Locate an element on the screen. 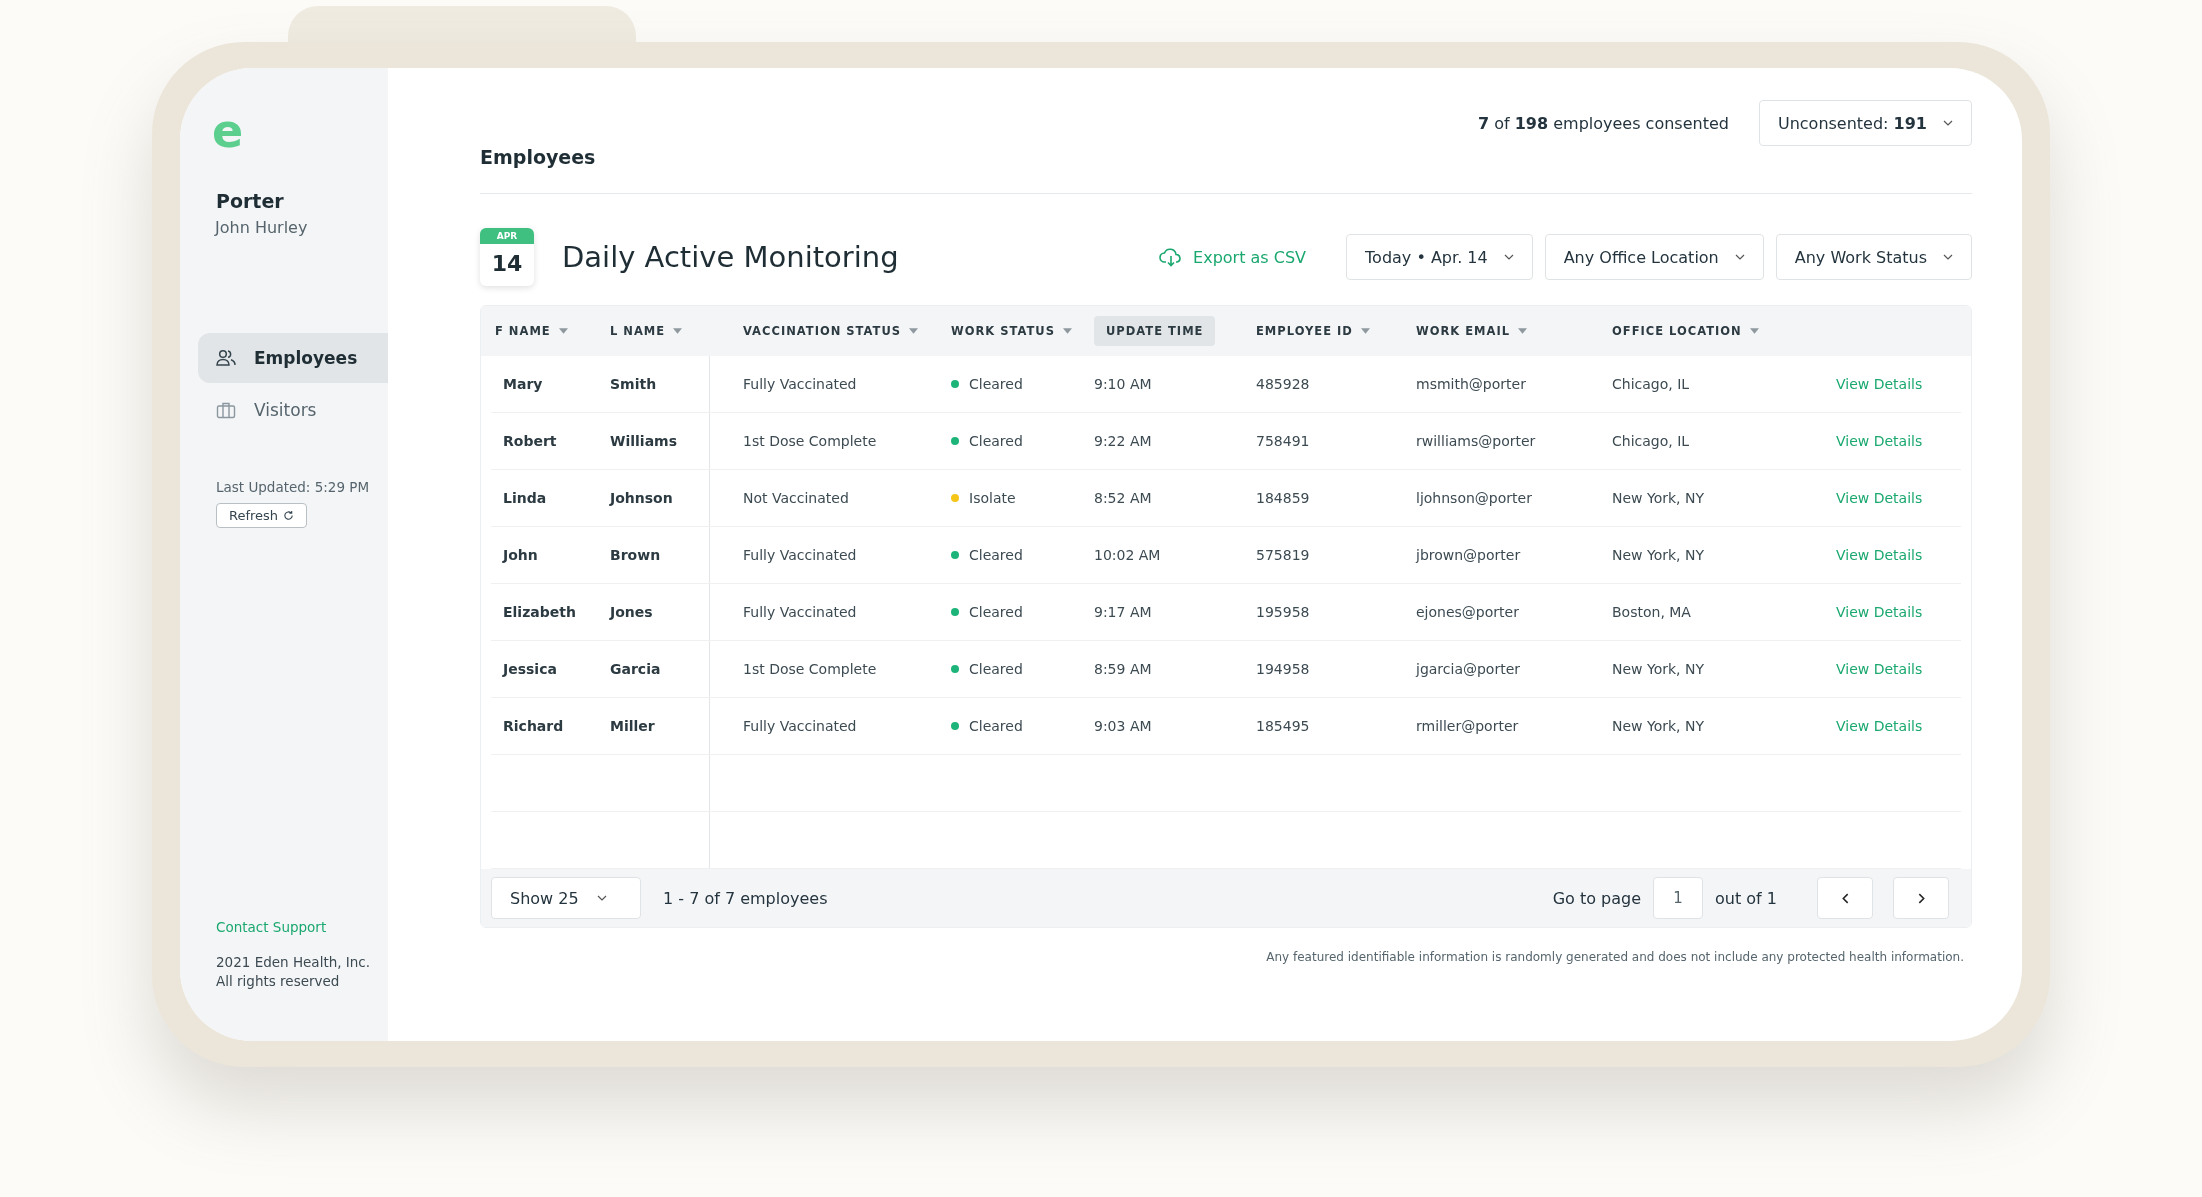  employee-id-cell: 575819 is located at coordinates (1283, 555).